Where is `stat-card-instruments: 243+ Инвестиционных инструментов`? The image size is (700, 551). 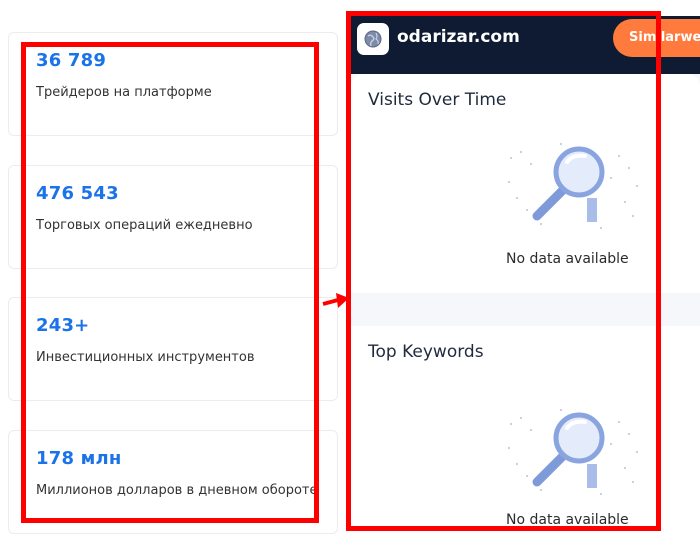 stat-card-instruments: 243+ Инвестиционных инструментов is located at coordinates (173, 349).